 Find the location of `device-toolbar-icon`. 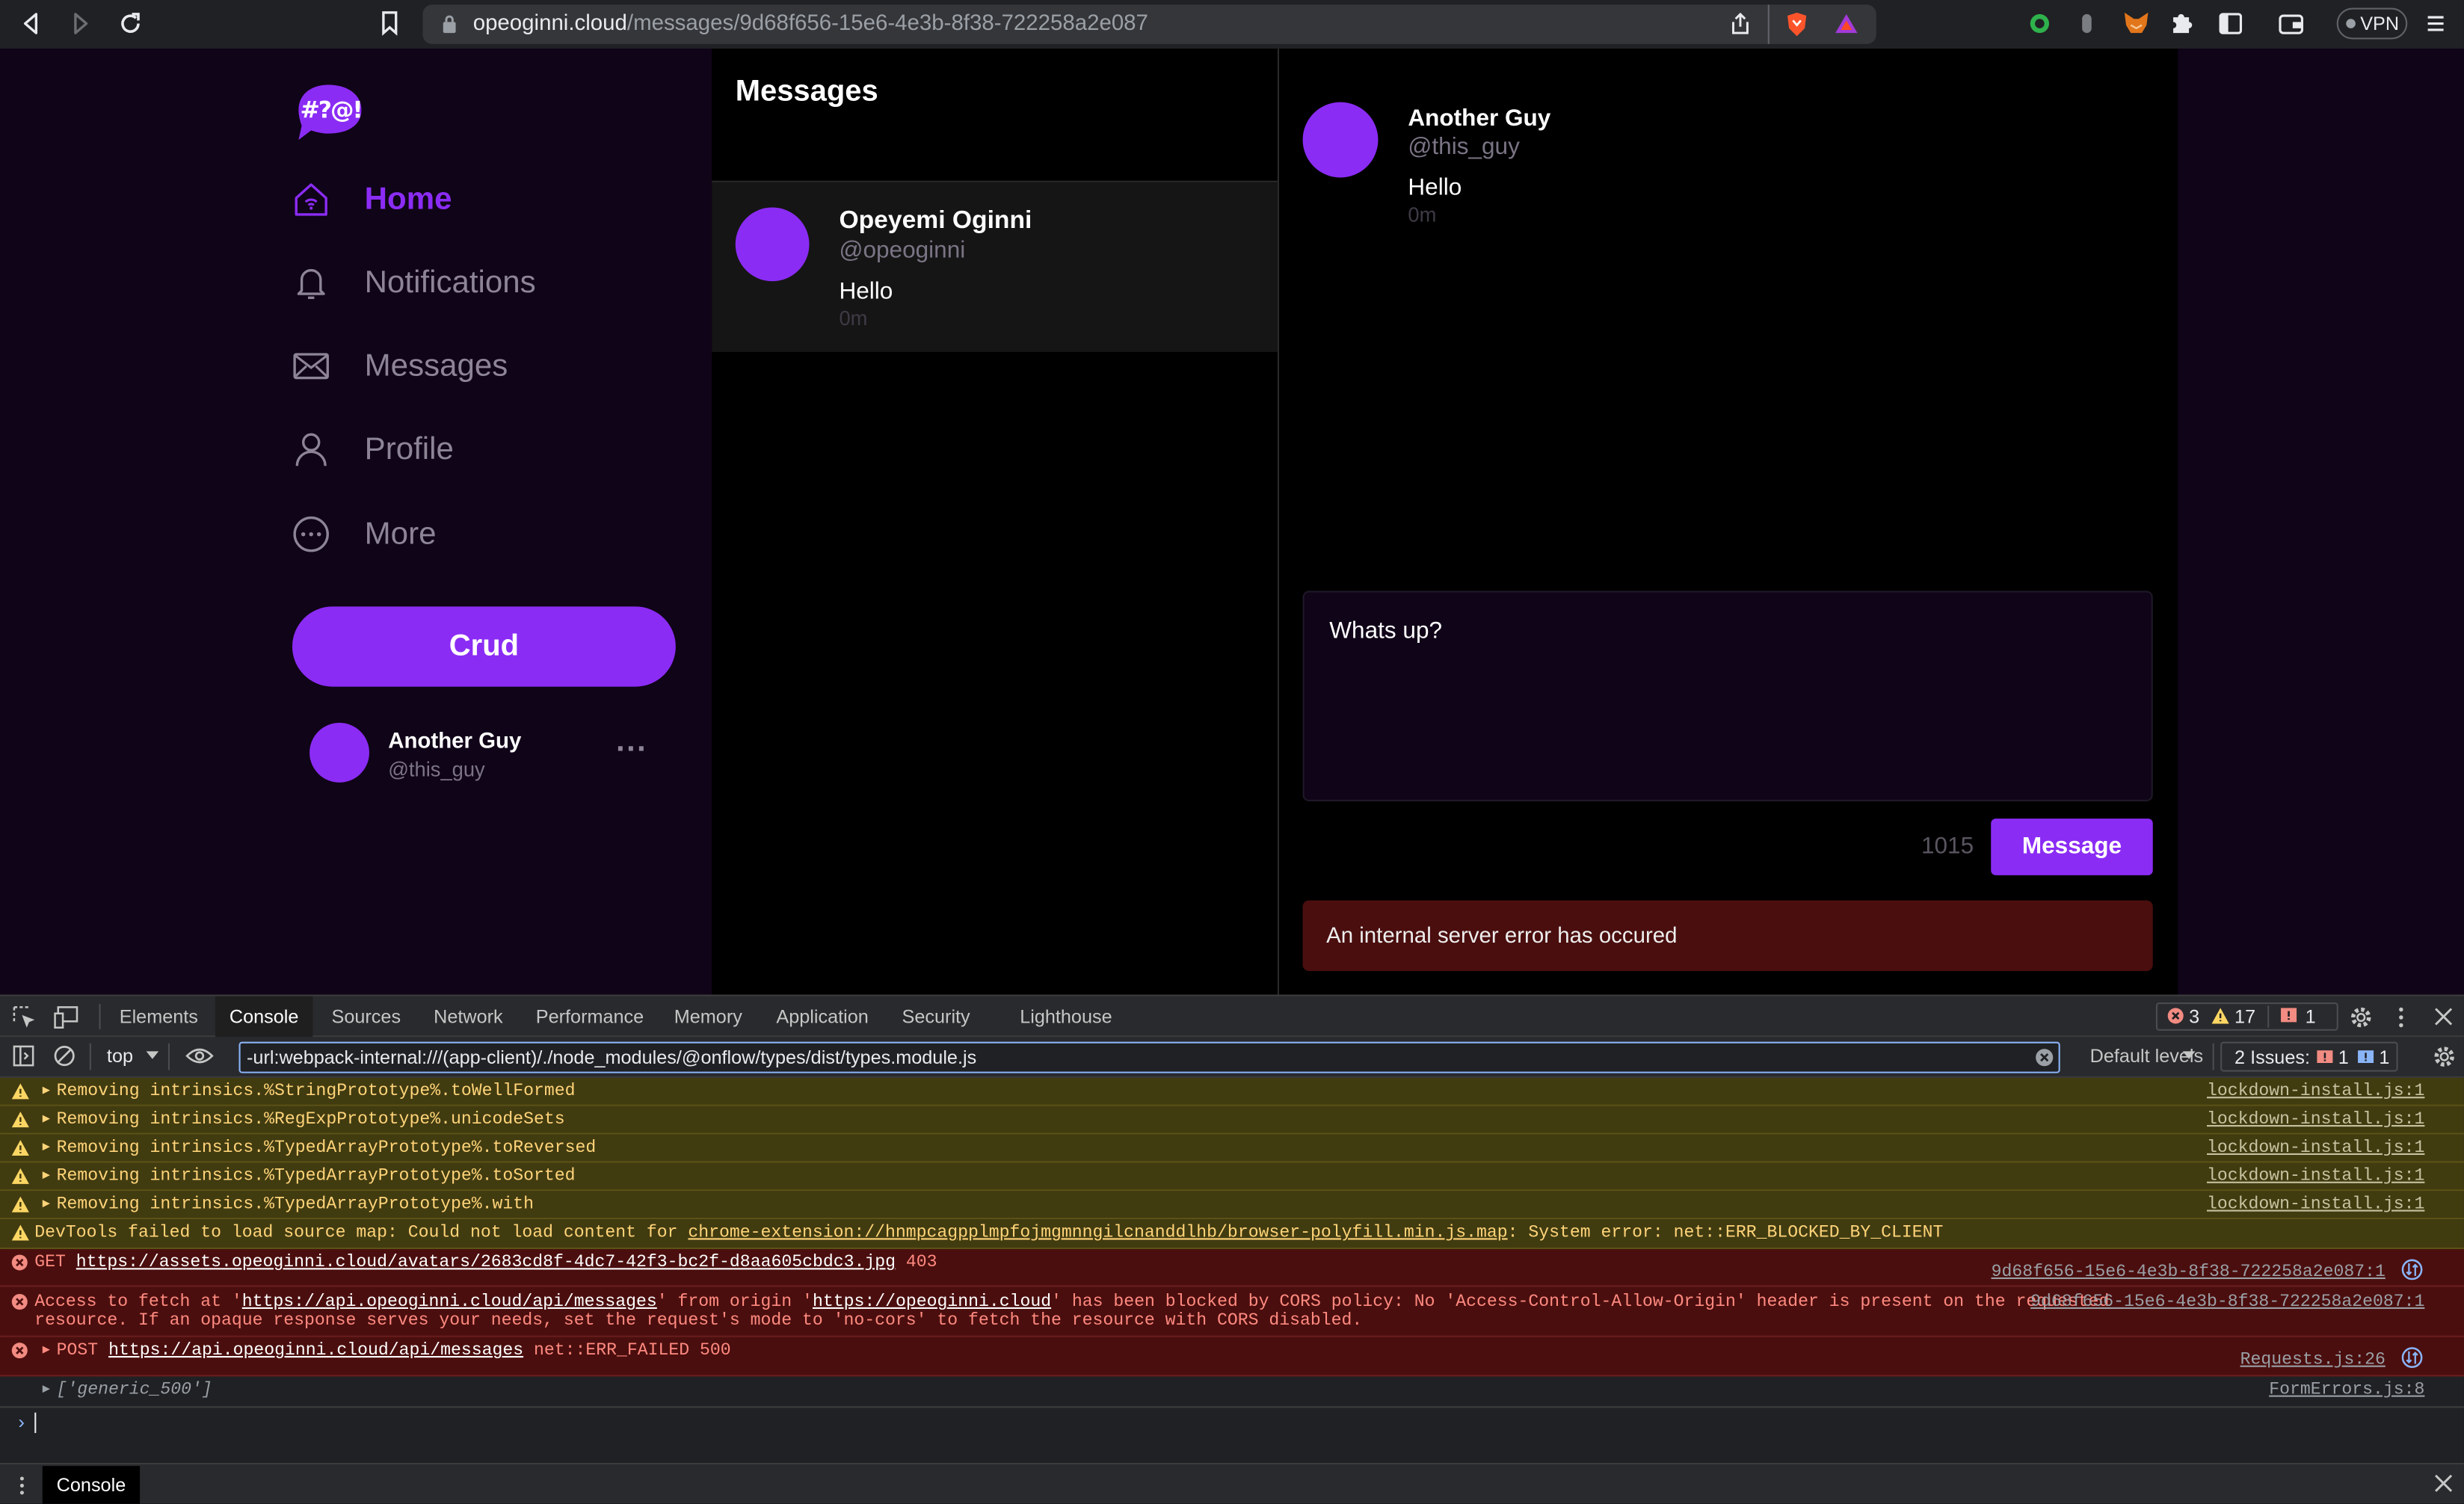

device-toolbar-icon is located at coordinates (65, 1017).